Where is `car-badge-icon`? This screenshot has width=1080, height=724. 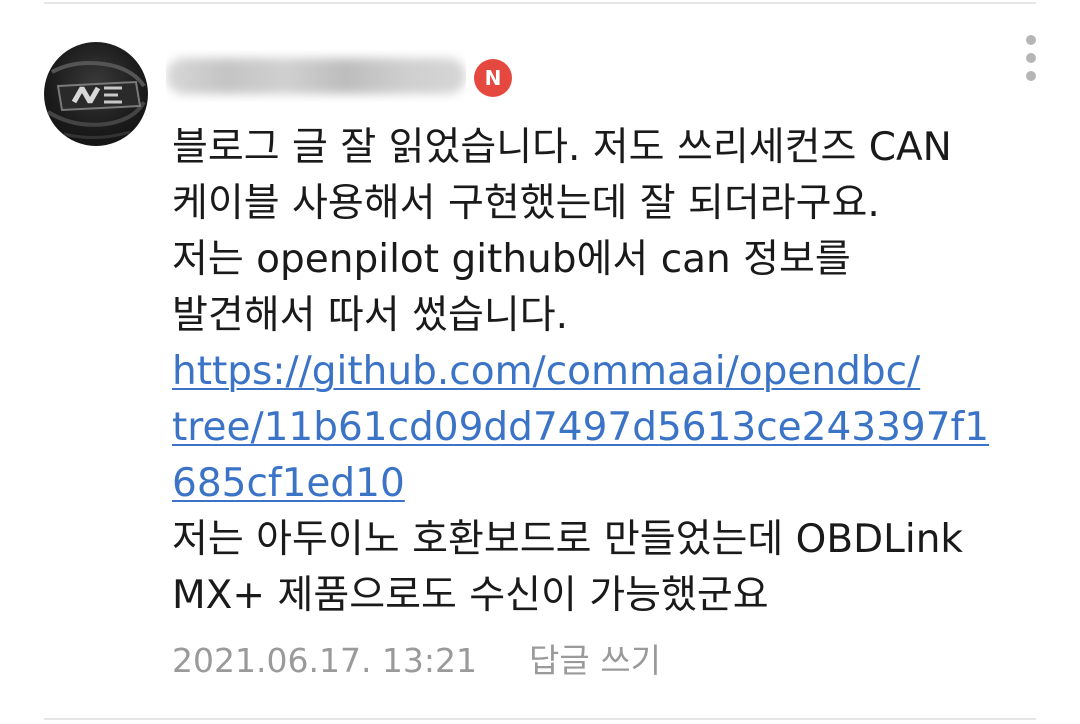
car-badge-icon is located at coordinates (96, 100).